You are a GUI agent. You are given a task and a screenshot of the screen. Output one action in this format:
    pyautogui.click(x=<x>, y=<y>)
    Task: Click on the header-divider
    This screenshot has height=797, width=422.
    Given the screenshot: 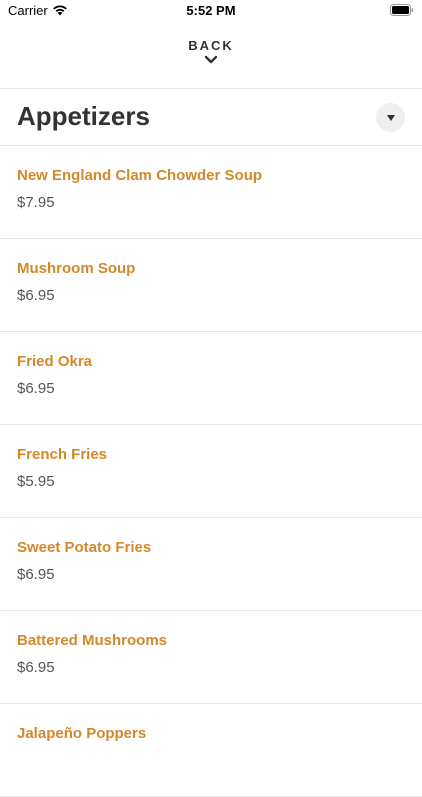 What is the action you would take?
    pyautogui.click(x=211, y=88)
    